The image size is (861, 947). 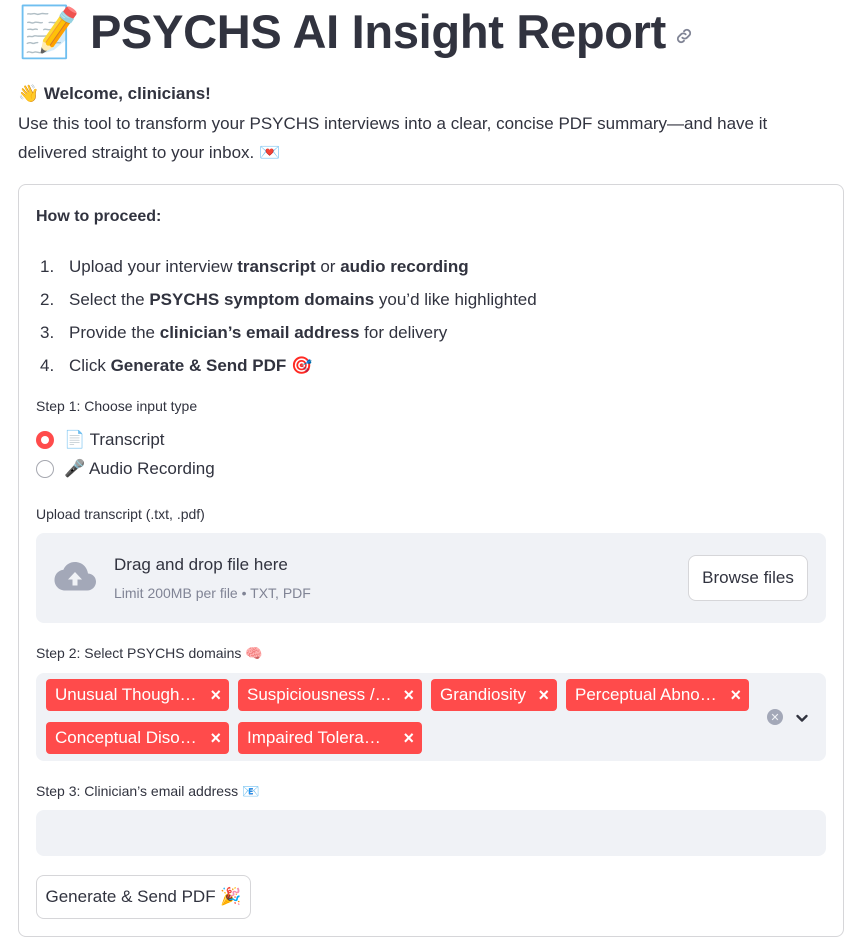 What do you see at coordinates (49, 32) in the screenshot?
I see `memo-emoji: 📝` at bounding box center [49, 32].